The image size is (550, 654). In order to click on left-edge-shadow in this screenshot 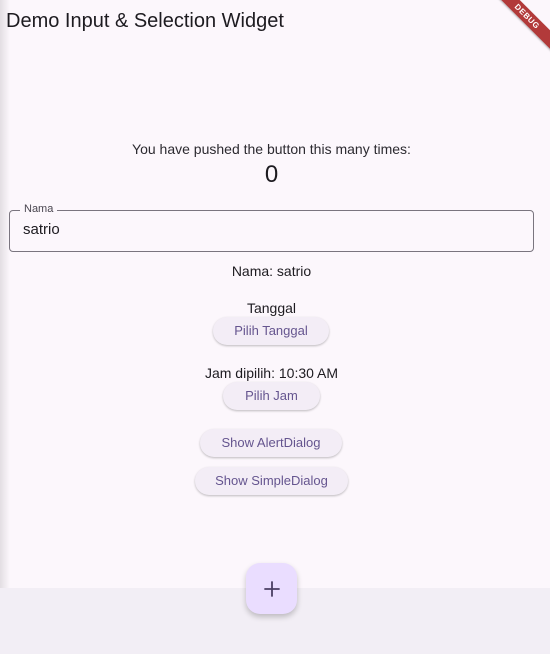, I will do `click(5, 327)`.